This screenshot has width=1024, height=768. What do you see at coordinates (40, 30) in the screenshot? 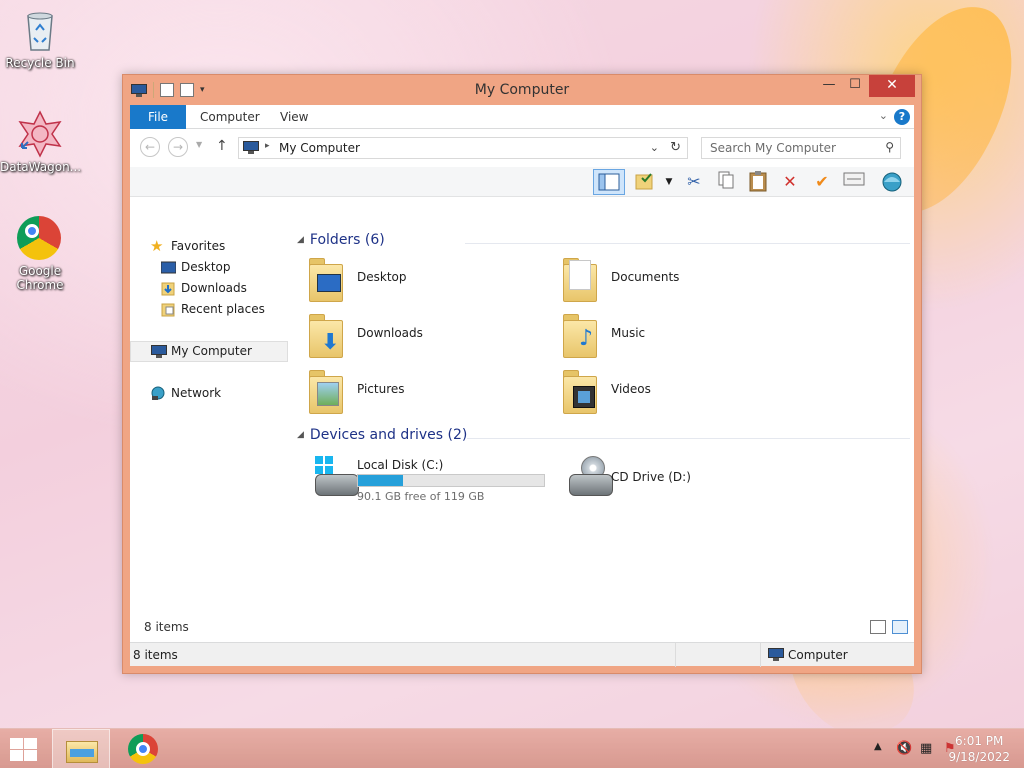
I see `recycle-bin-icon` at bounding box center [40, 30].